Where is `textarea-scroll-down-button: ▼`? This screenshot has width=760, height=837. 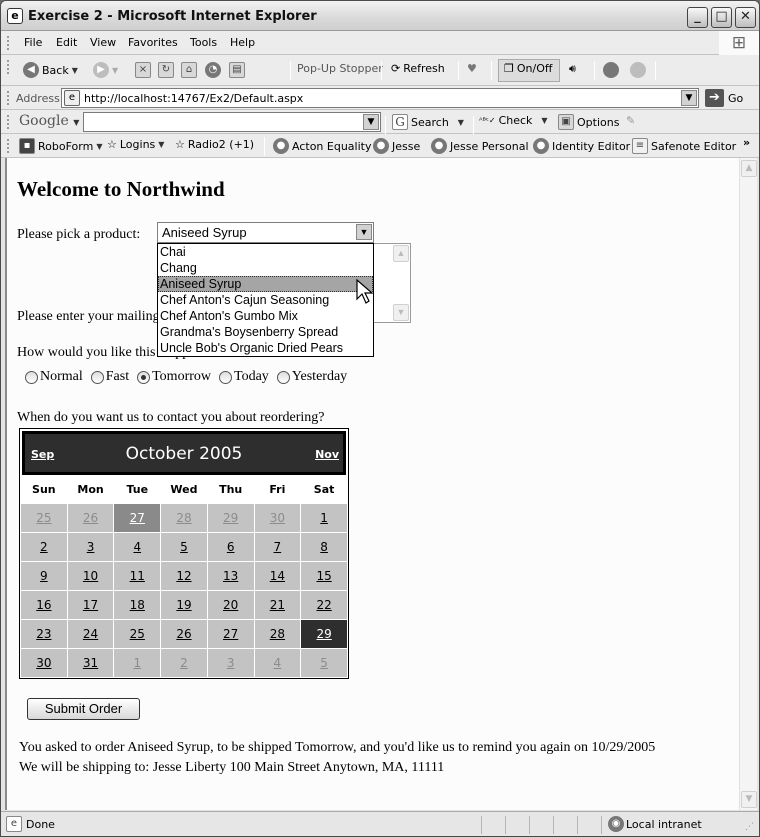
textarea-scroll-down-button: ▼ is located at coordinates (401, 312).